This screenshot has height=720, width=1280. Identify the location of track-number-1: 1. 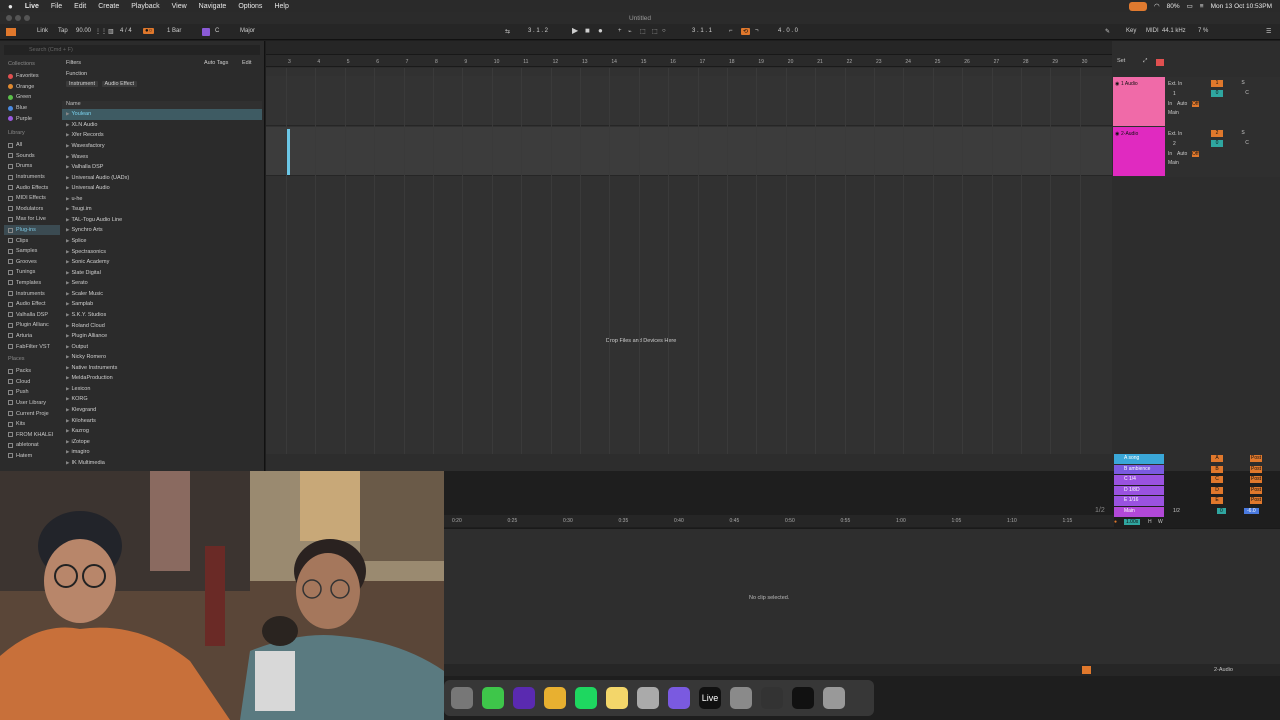
(1217, 83).